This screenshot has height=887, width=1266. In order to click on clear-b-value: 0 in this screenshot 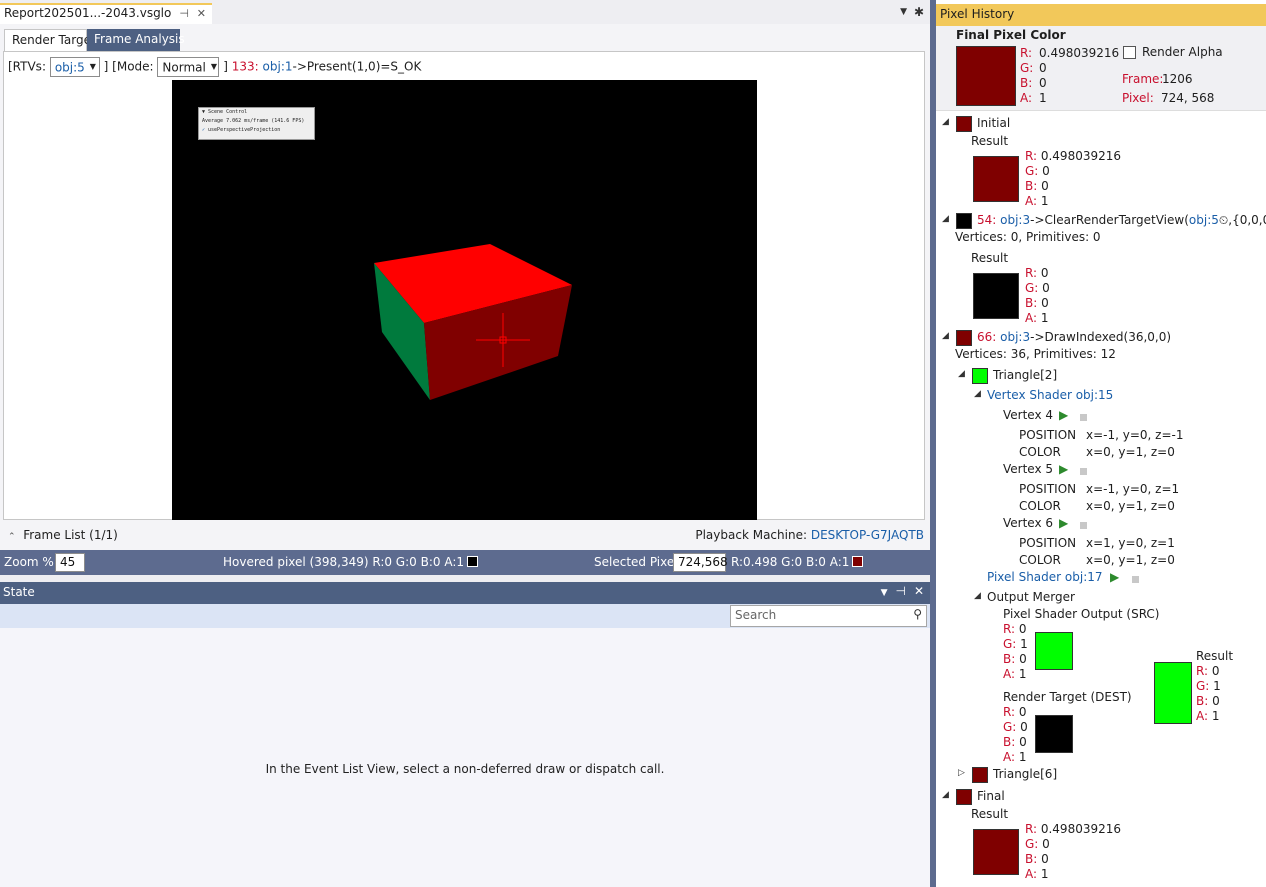, I will do `click(1045, 303)`.